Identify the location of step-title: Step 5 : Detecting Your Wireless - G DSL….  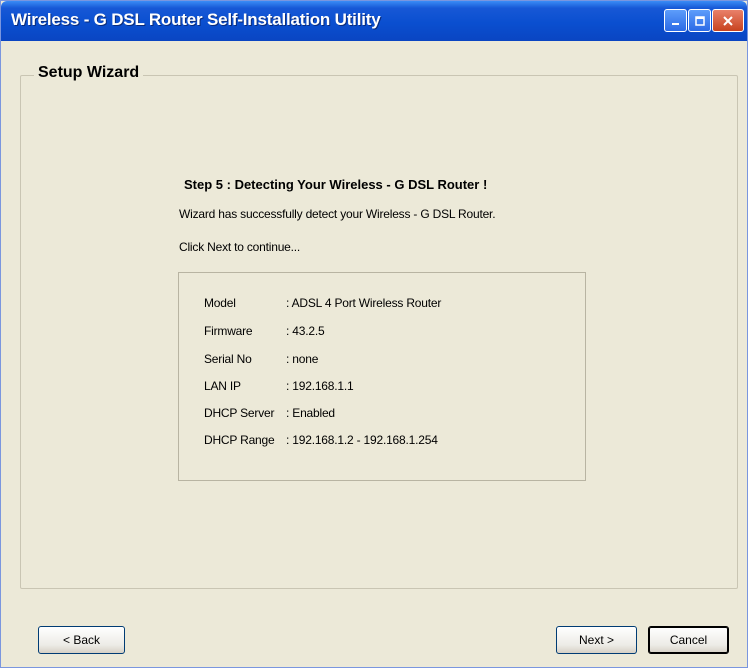
(336, 184).